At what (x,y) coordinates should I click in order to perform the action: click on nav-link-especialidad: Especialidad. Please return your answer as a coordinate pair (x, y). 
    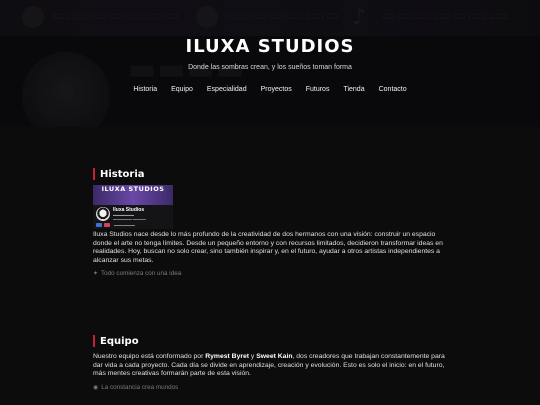
    Looking at the image, I should click on (227, 89).